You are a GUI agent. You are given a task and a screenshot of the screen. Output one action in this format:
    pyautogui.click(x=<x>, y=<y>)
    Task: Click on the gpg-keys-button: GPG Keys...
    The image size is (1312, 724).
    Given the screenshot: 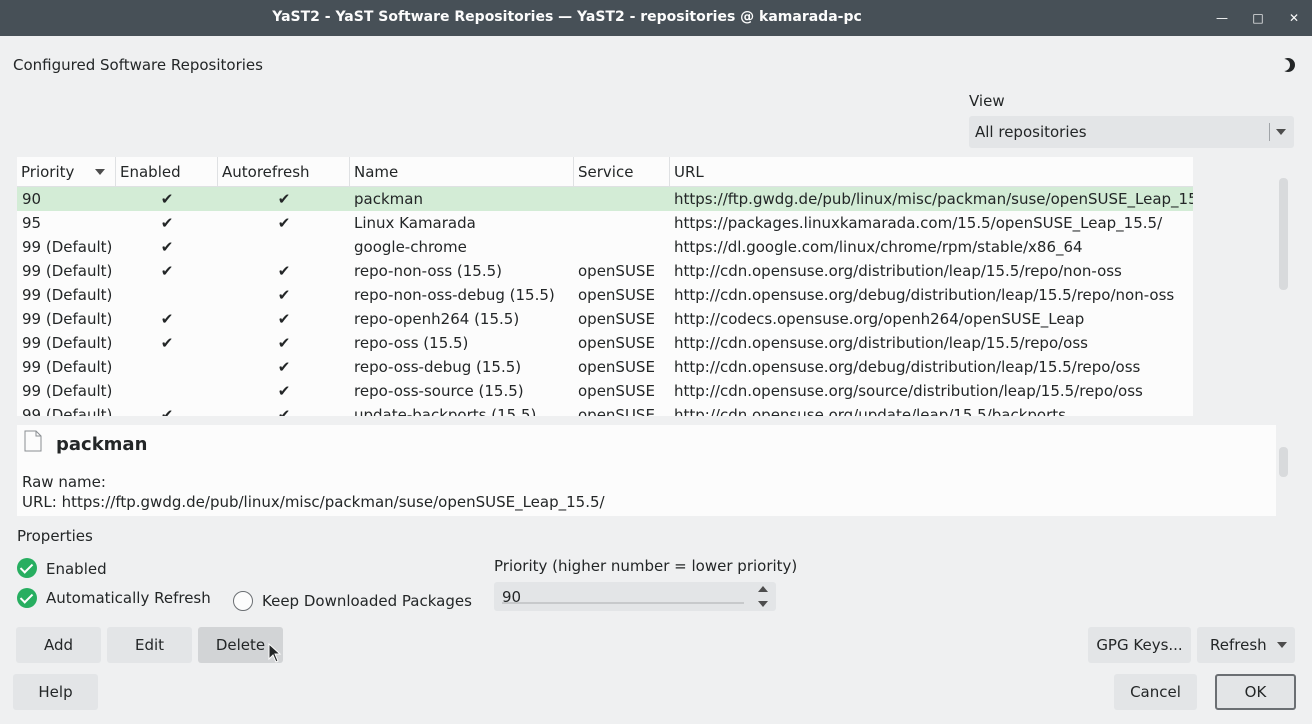 What is the action you would take?
    pyautogui.click(x=1139, y=645)
    